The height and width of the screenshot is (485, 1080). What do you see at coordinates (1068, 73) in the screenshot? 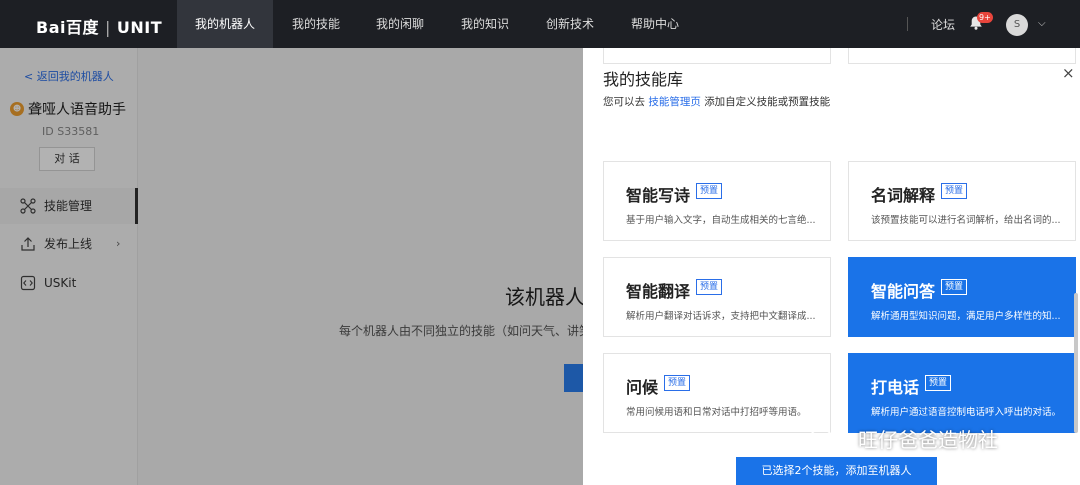
I see `close-icon: ×` at bounding box center [1068, 73].